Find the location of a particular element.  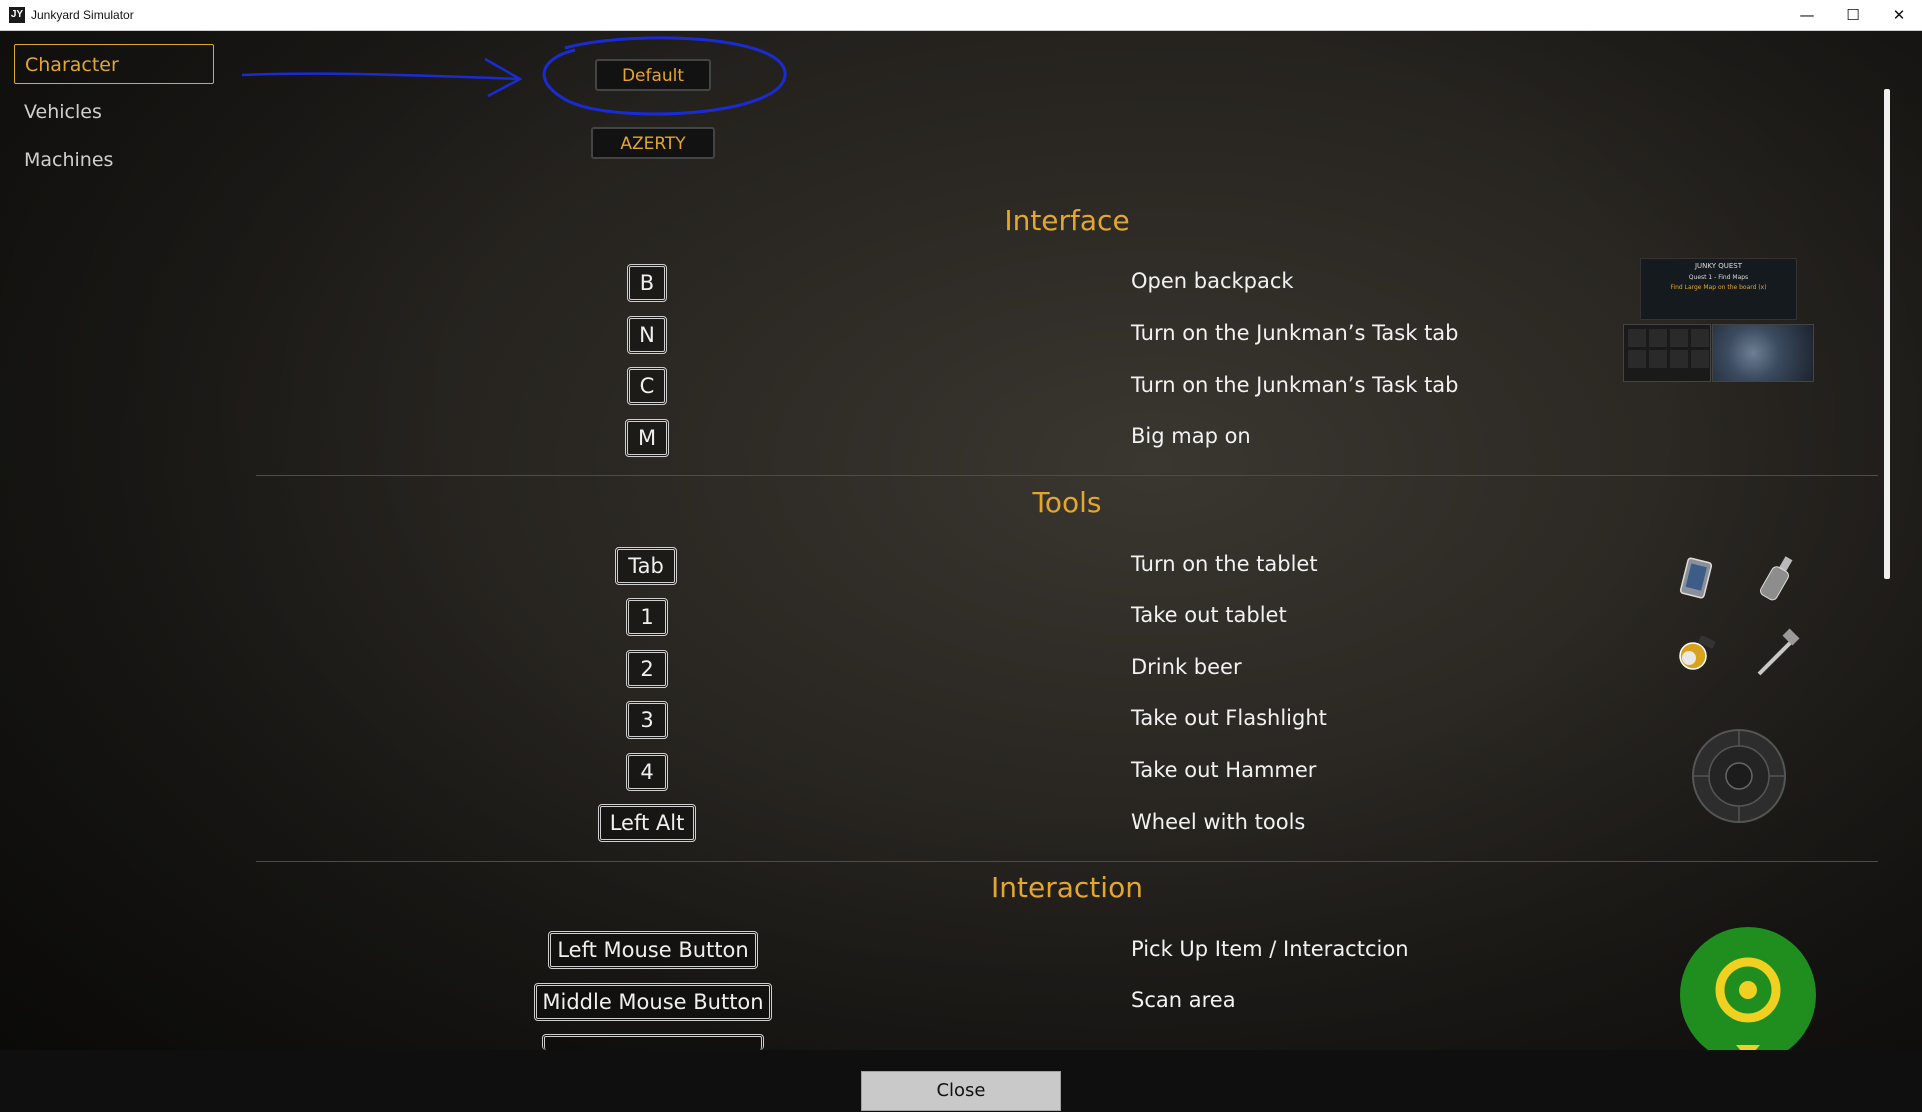

section-title-tools: Tools is located at coordinates (1067, 502).